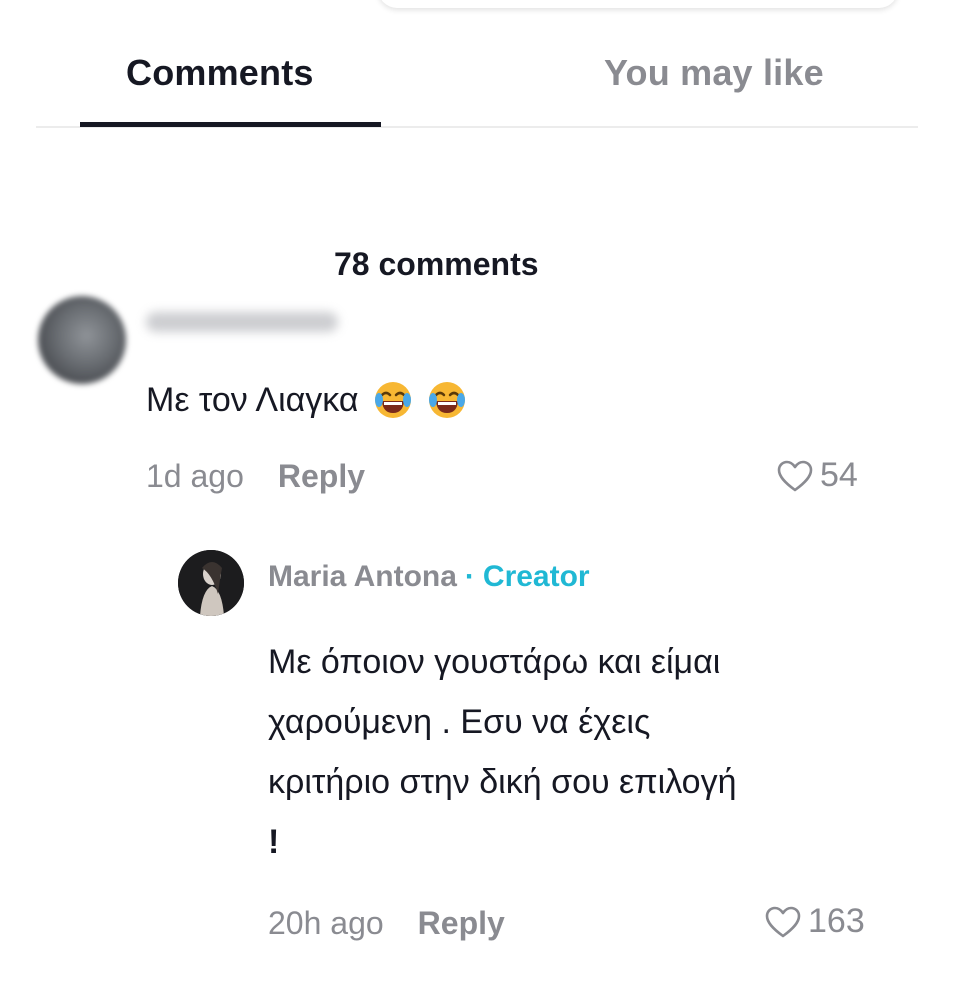 This screenshot has height=995, width=970. I want to click on reply-time: 20h ago, so click(326, 923).